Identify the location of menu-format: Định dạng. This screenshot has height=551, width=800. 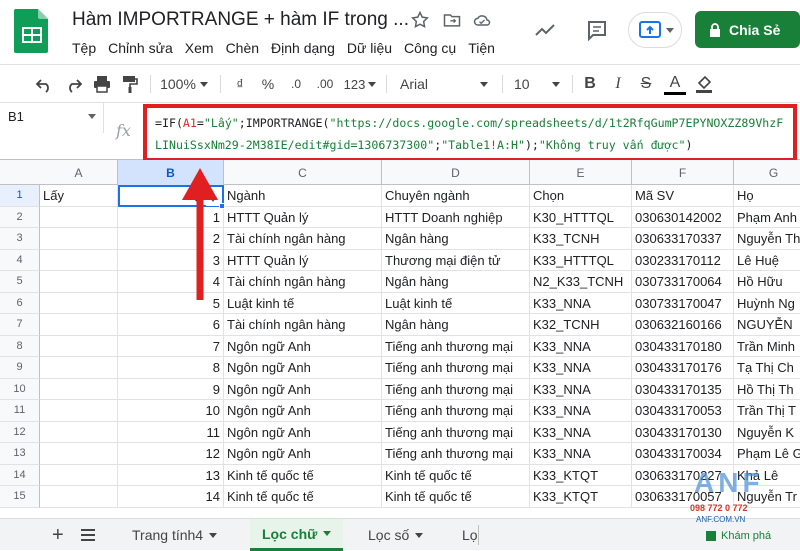
(303, 48).